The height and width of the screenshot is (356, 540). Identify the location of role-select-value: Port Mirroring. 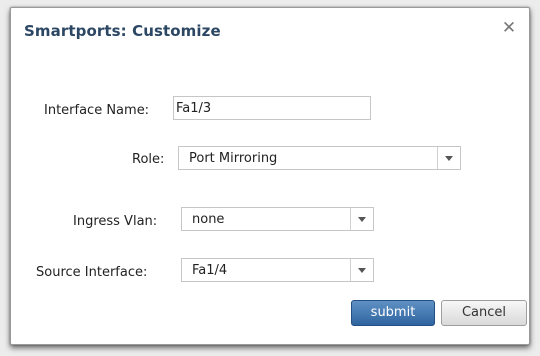
(233, 158).